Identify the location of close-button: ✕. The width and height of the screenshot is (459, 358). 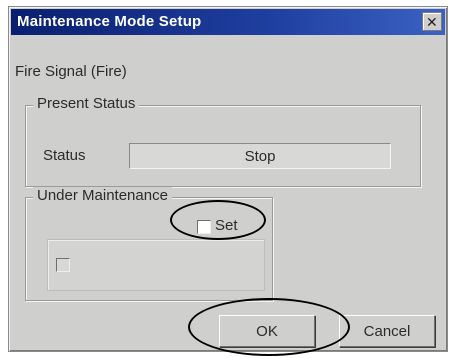
(432, 21).